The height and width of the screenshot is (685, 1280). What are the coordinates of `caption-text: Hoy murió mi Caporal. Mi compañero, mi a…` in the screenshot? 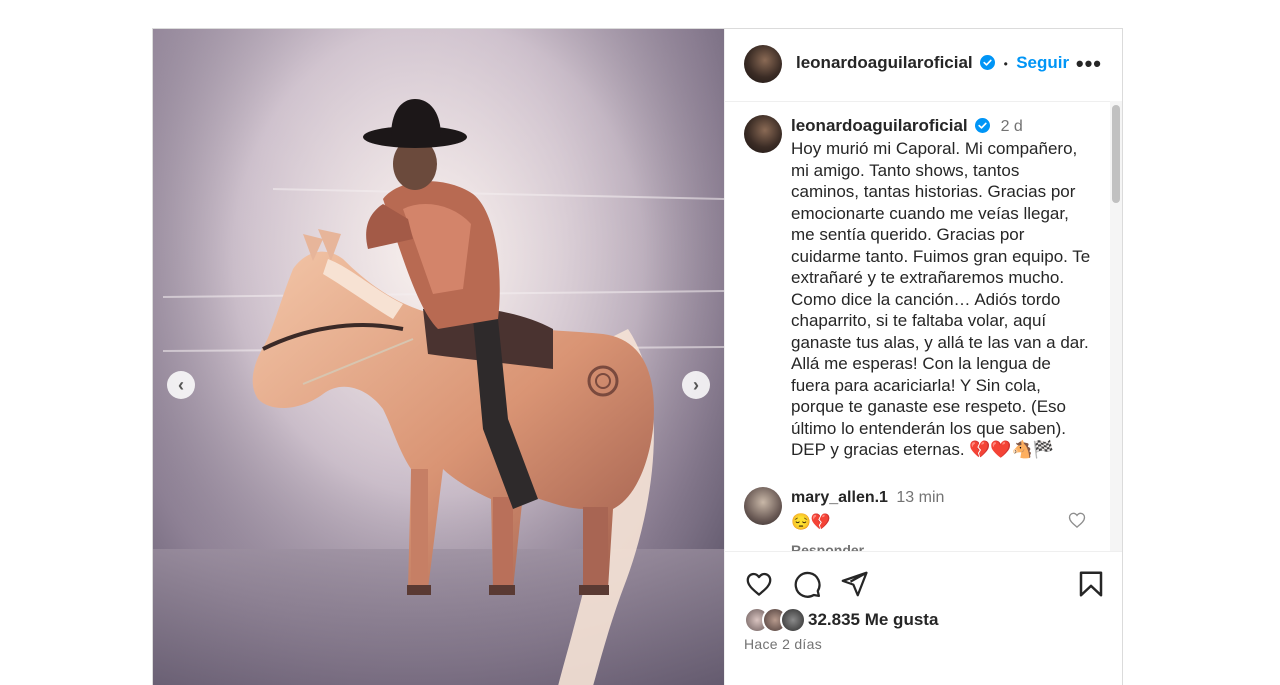 It's located at (941, 299).